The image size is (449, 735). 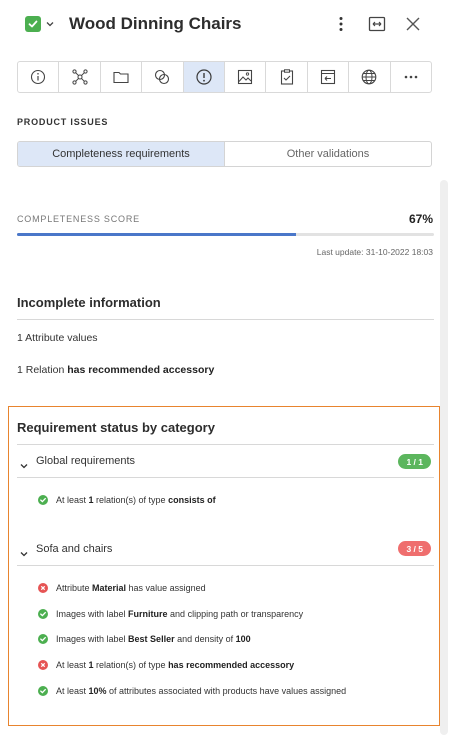 I want to click on more-tab-button, so click(x=411, y=77).